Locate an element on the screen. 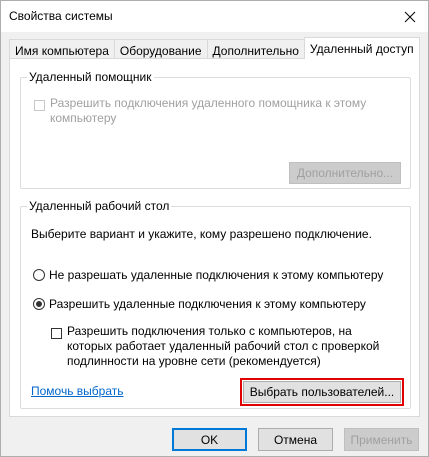 The image size is (429, 457). close-button is located at coordinates (410, 16).